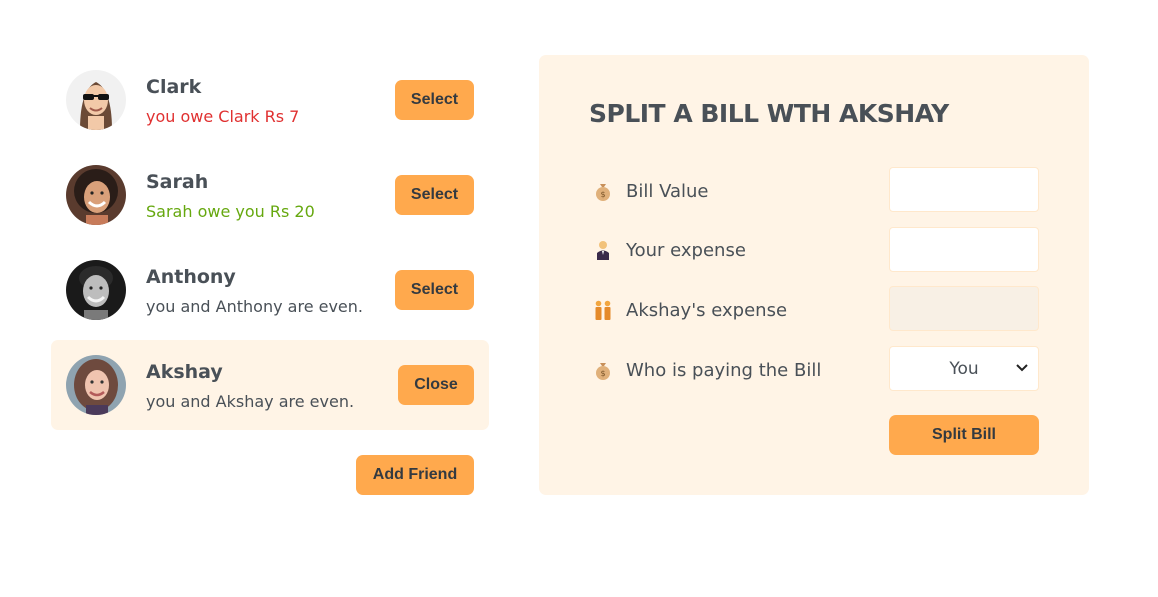 The height and width of the screenshot is (597, 1158). What do you see at coordinates (769, 113) in the screenshot?
I see `form-title: SPLIT A BILL WTH AKSHAY` at bounding box center [769, 113].